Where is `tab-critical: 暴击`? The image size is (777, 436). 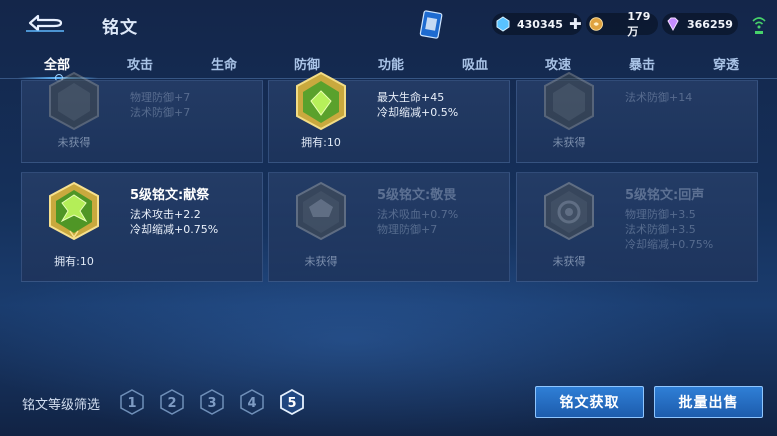
tab-critical: 暴击 is located at coordinates (642, 63).